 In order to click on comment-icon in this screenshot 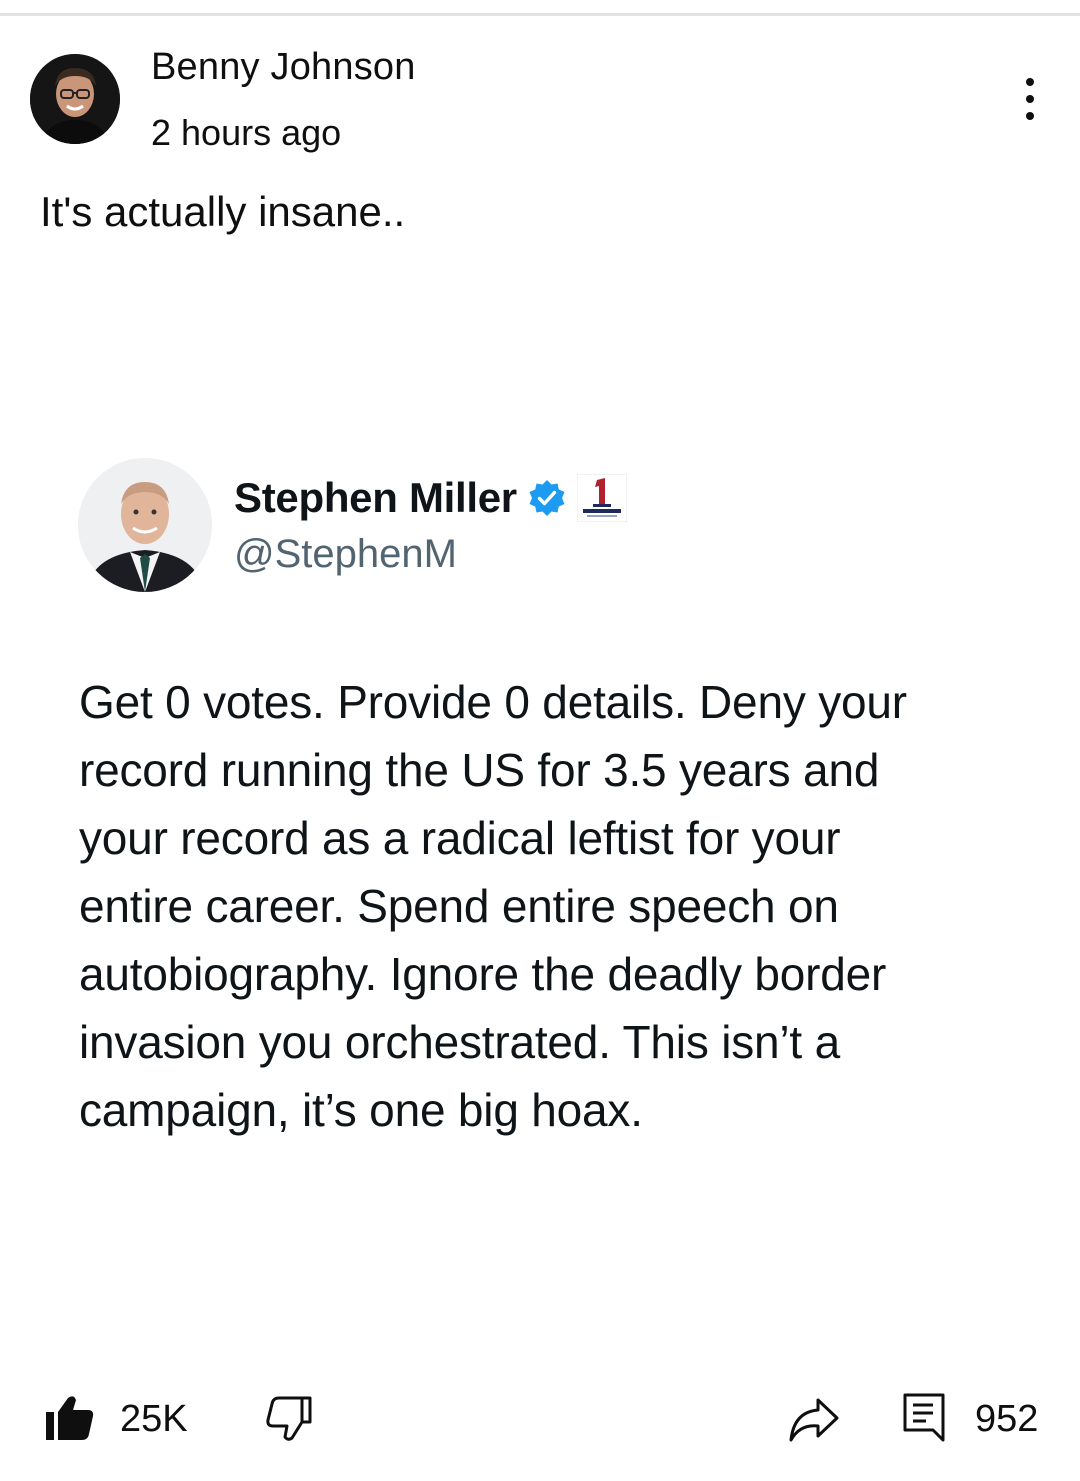, I will do `click(924, 1417)`.